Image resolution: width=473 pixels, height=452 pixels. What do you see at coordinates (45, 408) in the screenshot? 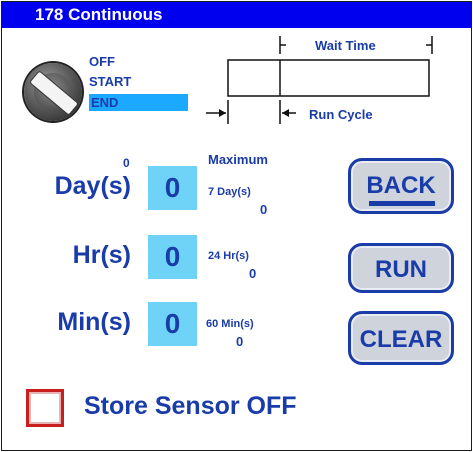
I see `store-sensor-checkbox` at bounding box center [45, 408].